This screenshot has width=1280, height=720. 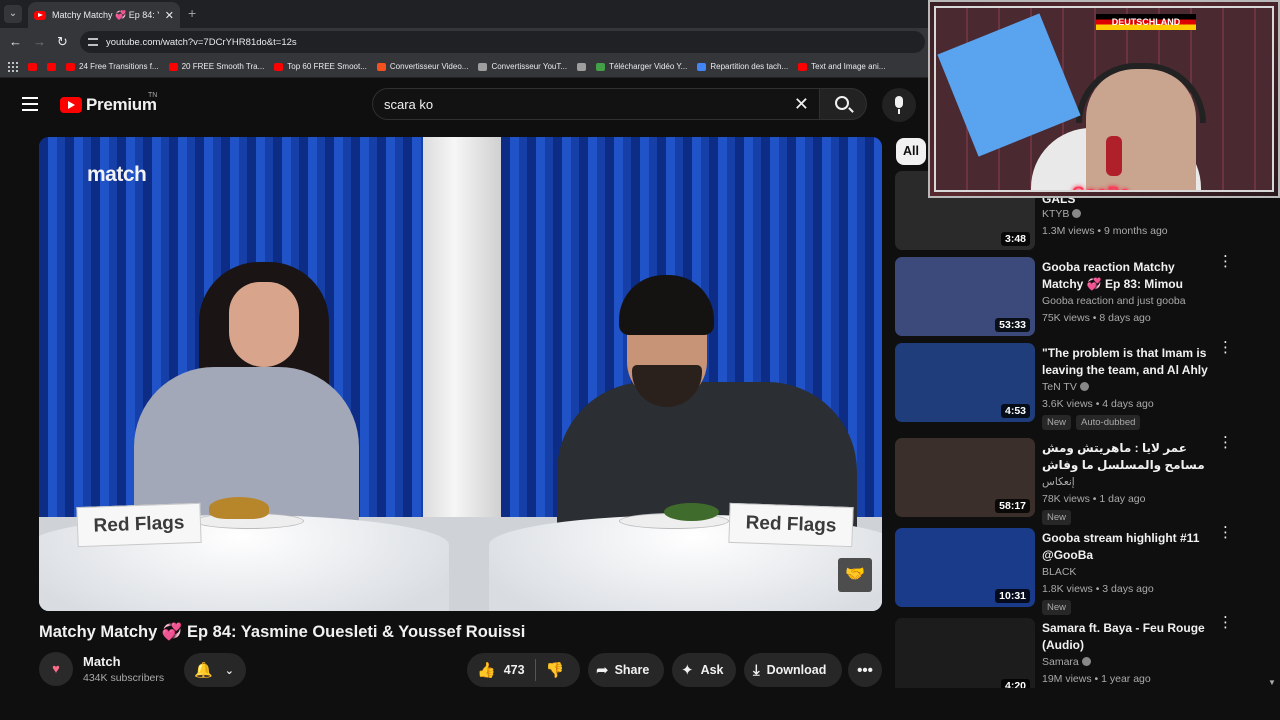 What do you see at coordinates (1104, 99) in the screenshot?
I see `streamer-webcam-overlay: DEUTSCHLAND GooBa` at bounding box center [1104, 99].